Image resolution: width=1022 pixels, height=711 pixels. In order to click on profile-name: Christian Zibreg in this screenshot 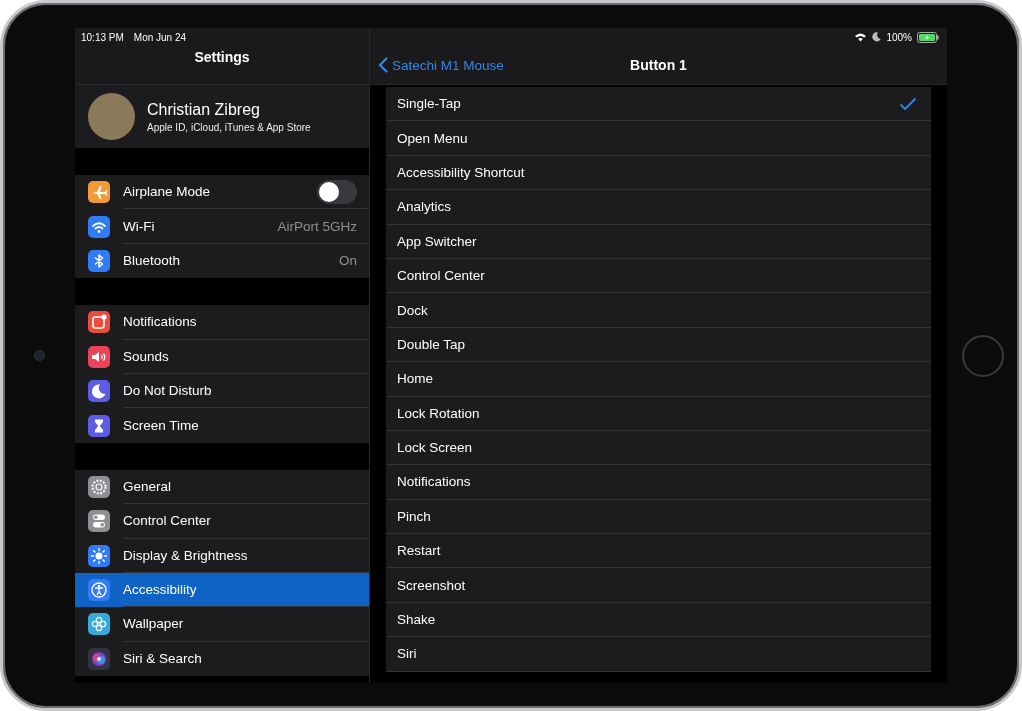, I will do `click(204, 109)`.